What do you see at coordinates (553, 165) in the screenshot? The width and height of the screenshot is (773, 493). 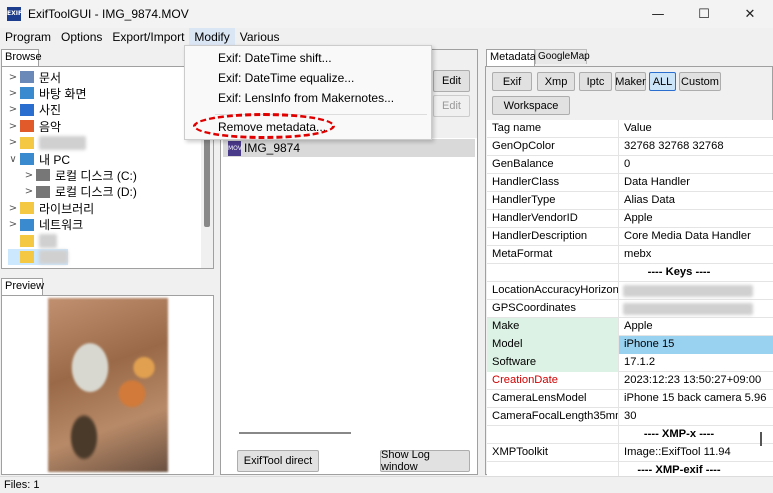 I see `tag-name-cell: GenBalance` at bounding box center [553, 165].